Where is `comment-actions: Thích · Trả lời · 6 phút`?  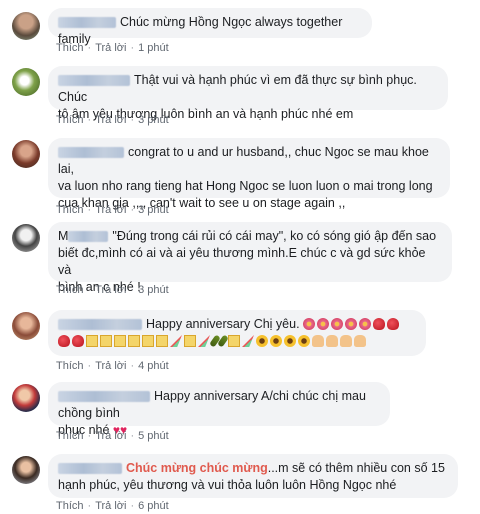
comment-actions: Thích · Trả lời · 6 phút is located at coordinates (112, 506).